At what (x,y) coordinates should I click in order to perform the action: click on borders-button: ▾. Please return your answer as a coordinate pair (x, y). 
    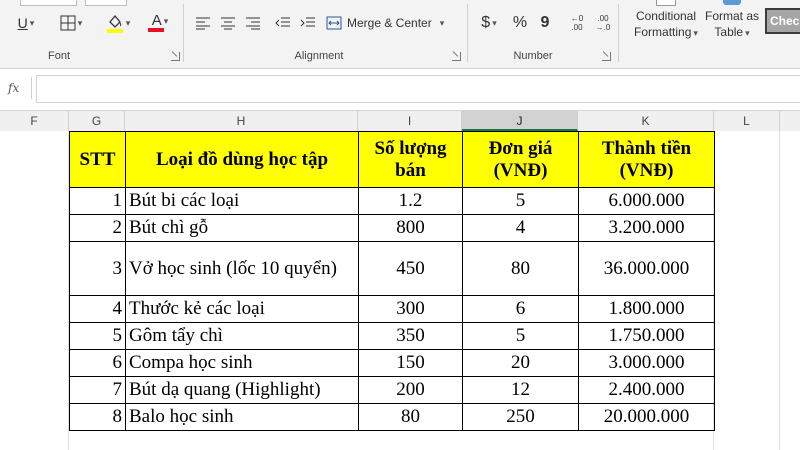
    Looking at the image, I should click on (71, 23).